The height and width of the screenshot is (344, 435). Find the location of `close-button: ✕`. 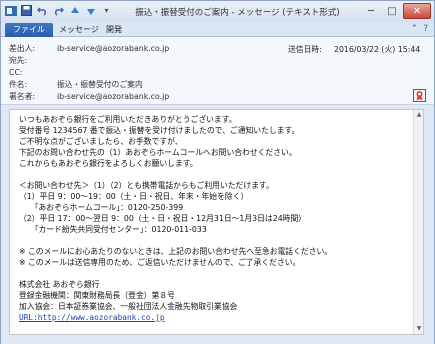

close-button: ✕ is located at coordinates (417, 11).